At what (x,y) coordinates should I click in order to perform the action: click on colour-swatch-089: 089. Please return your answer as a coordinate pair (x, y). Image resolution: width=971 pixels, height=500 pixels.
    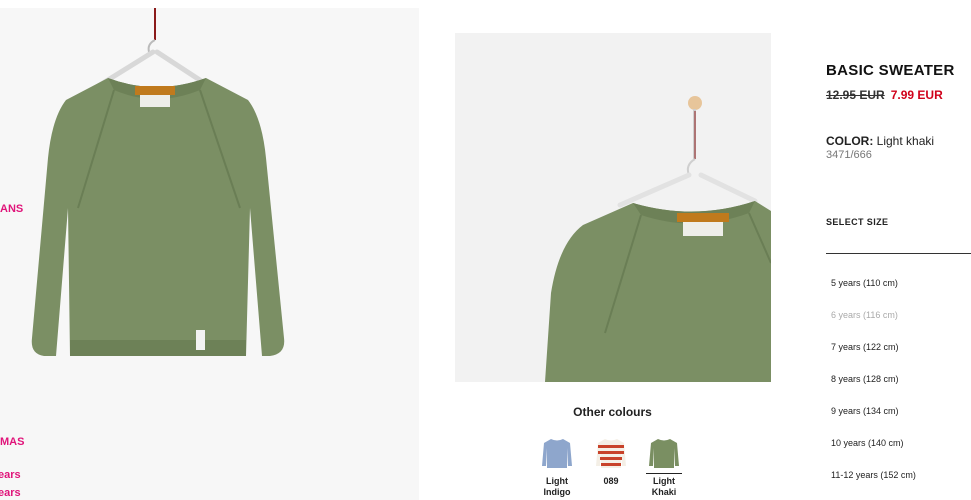
    Looking at the image, I should click on (611, 461).